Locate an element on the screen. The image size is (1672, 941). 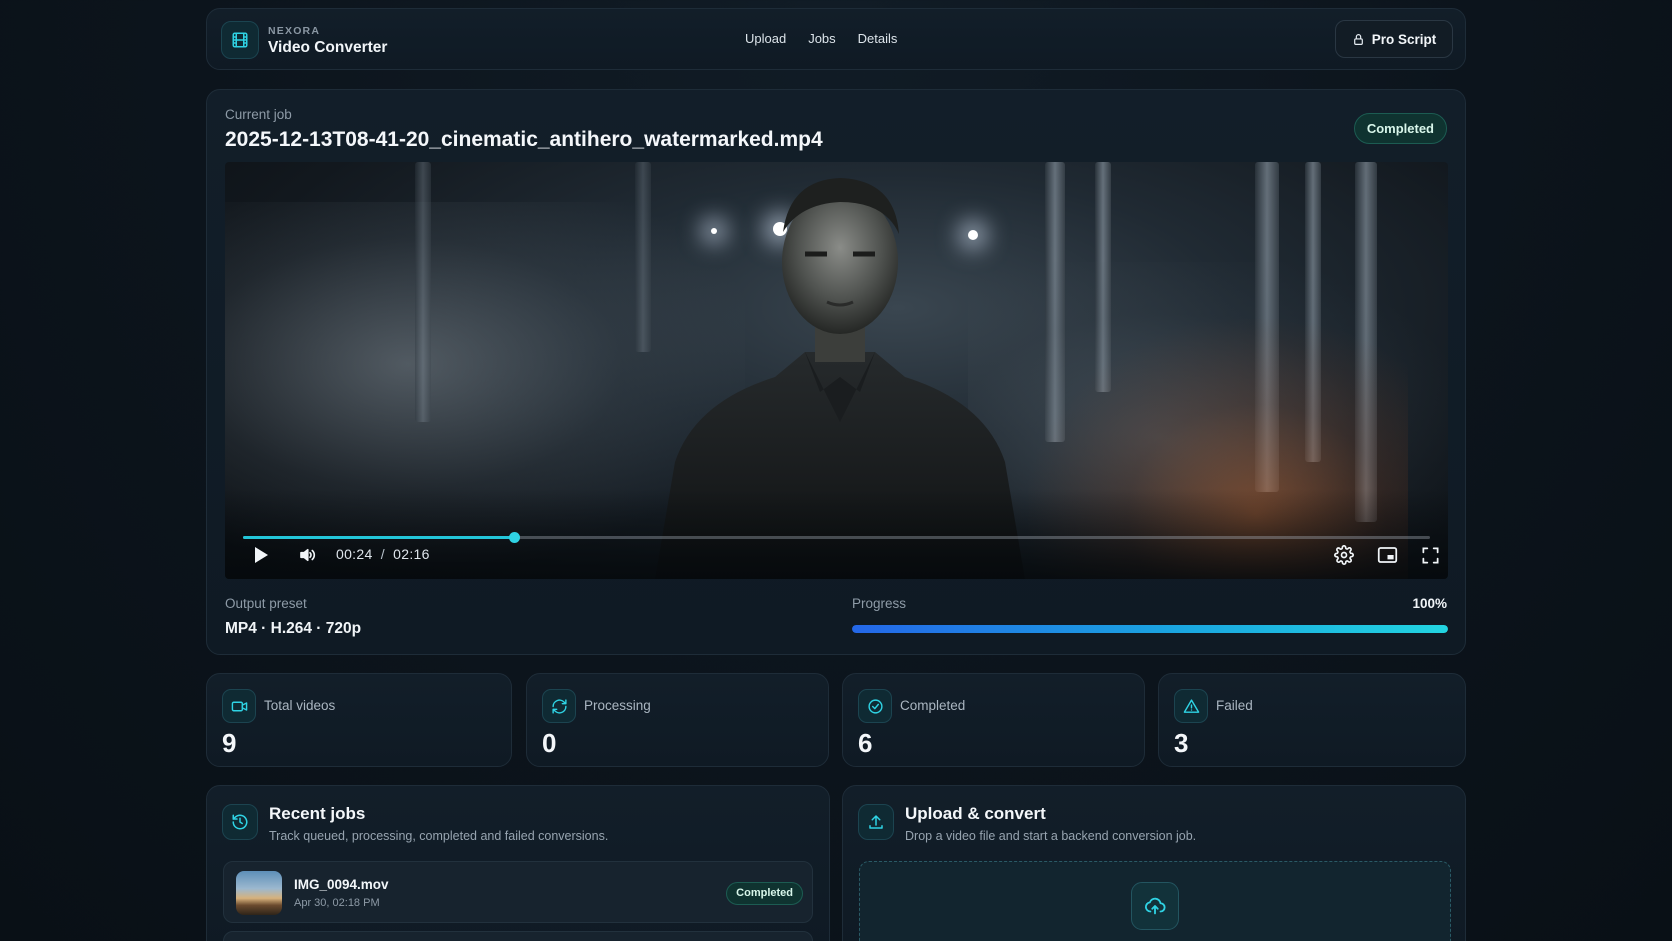
film-icon is located at coordinates (240, 40).